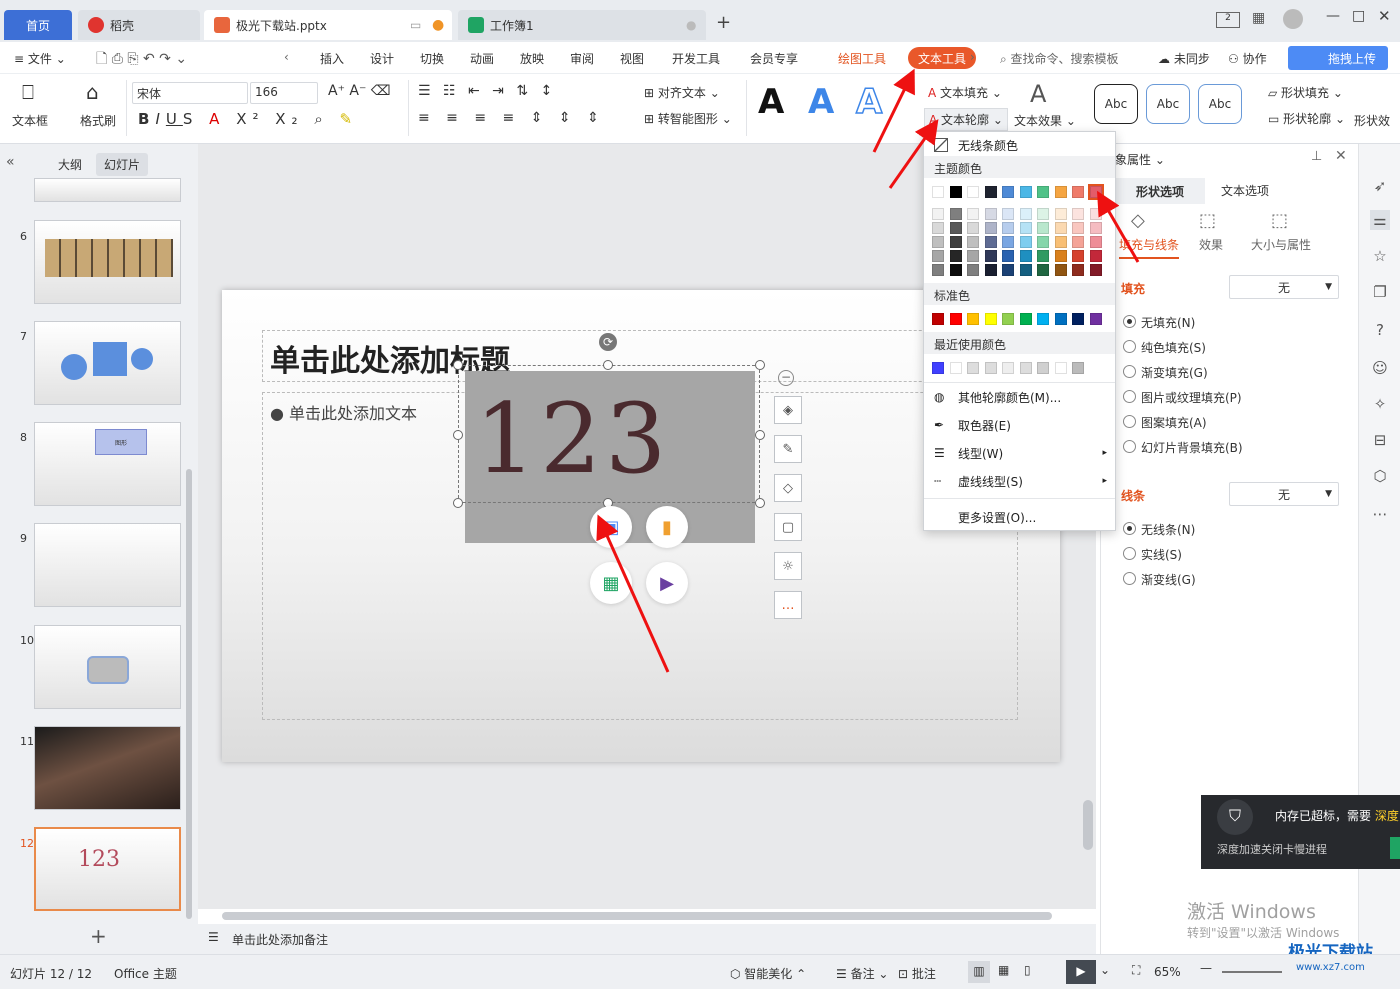 This screenshot has height=989, width=1400. What do you see at coordinates (1149, 247) in the screenshot?
I see `tab-fill-line: 填充与线条` at bounding box center [1149, 247].